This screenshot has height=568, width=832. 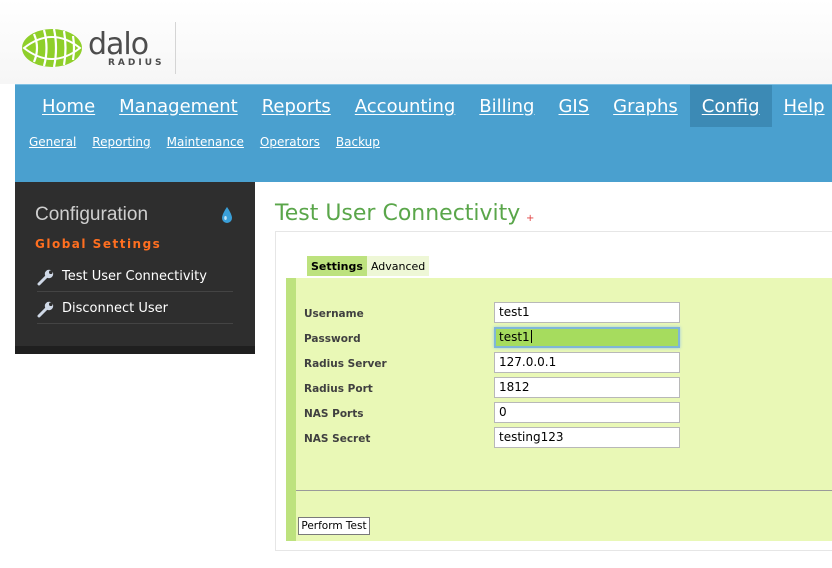 What do you see at coordinates (52, 48) in the screenshot?
I see `logo-globe-icon` at bounding box center [52, 48].